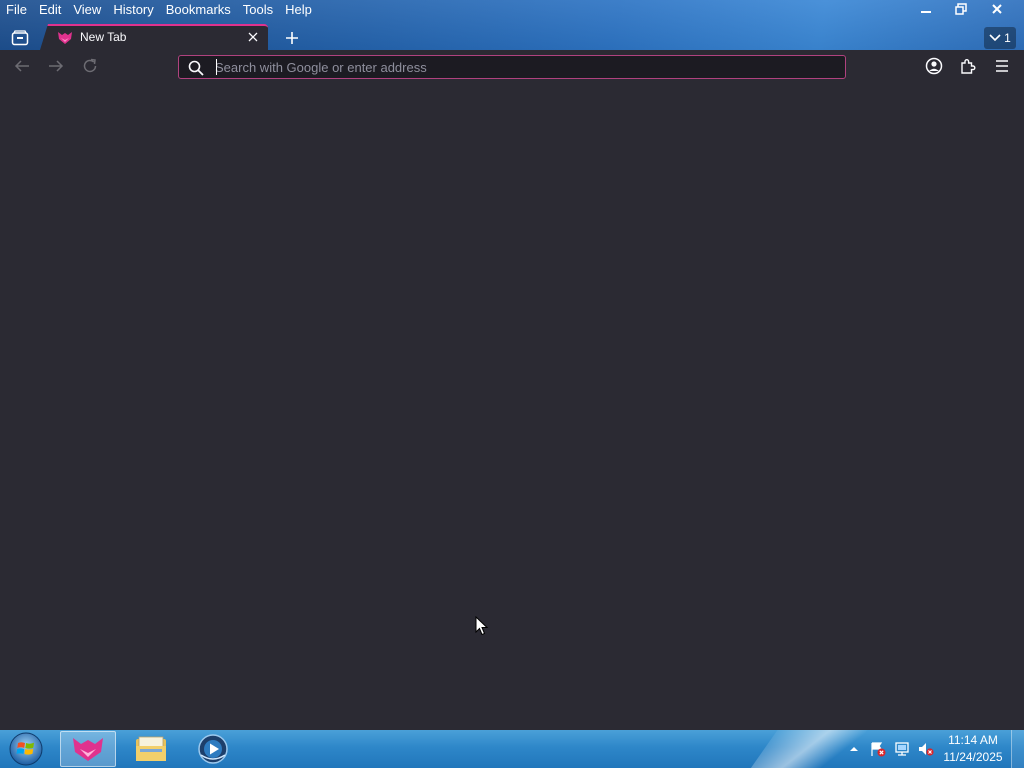  I want to click on show-hidden-icons-button, so click(854, 749).